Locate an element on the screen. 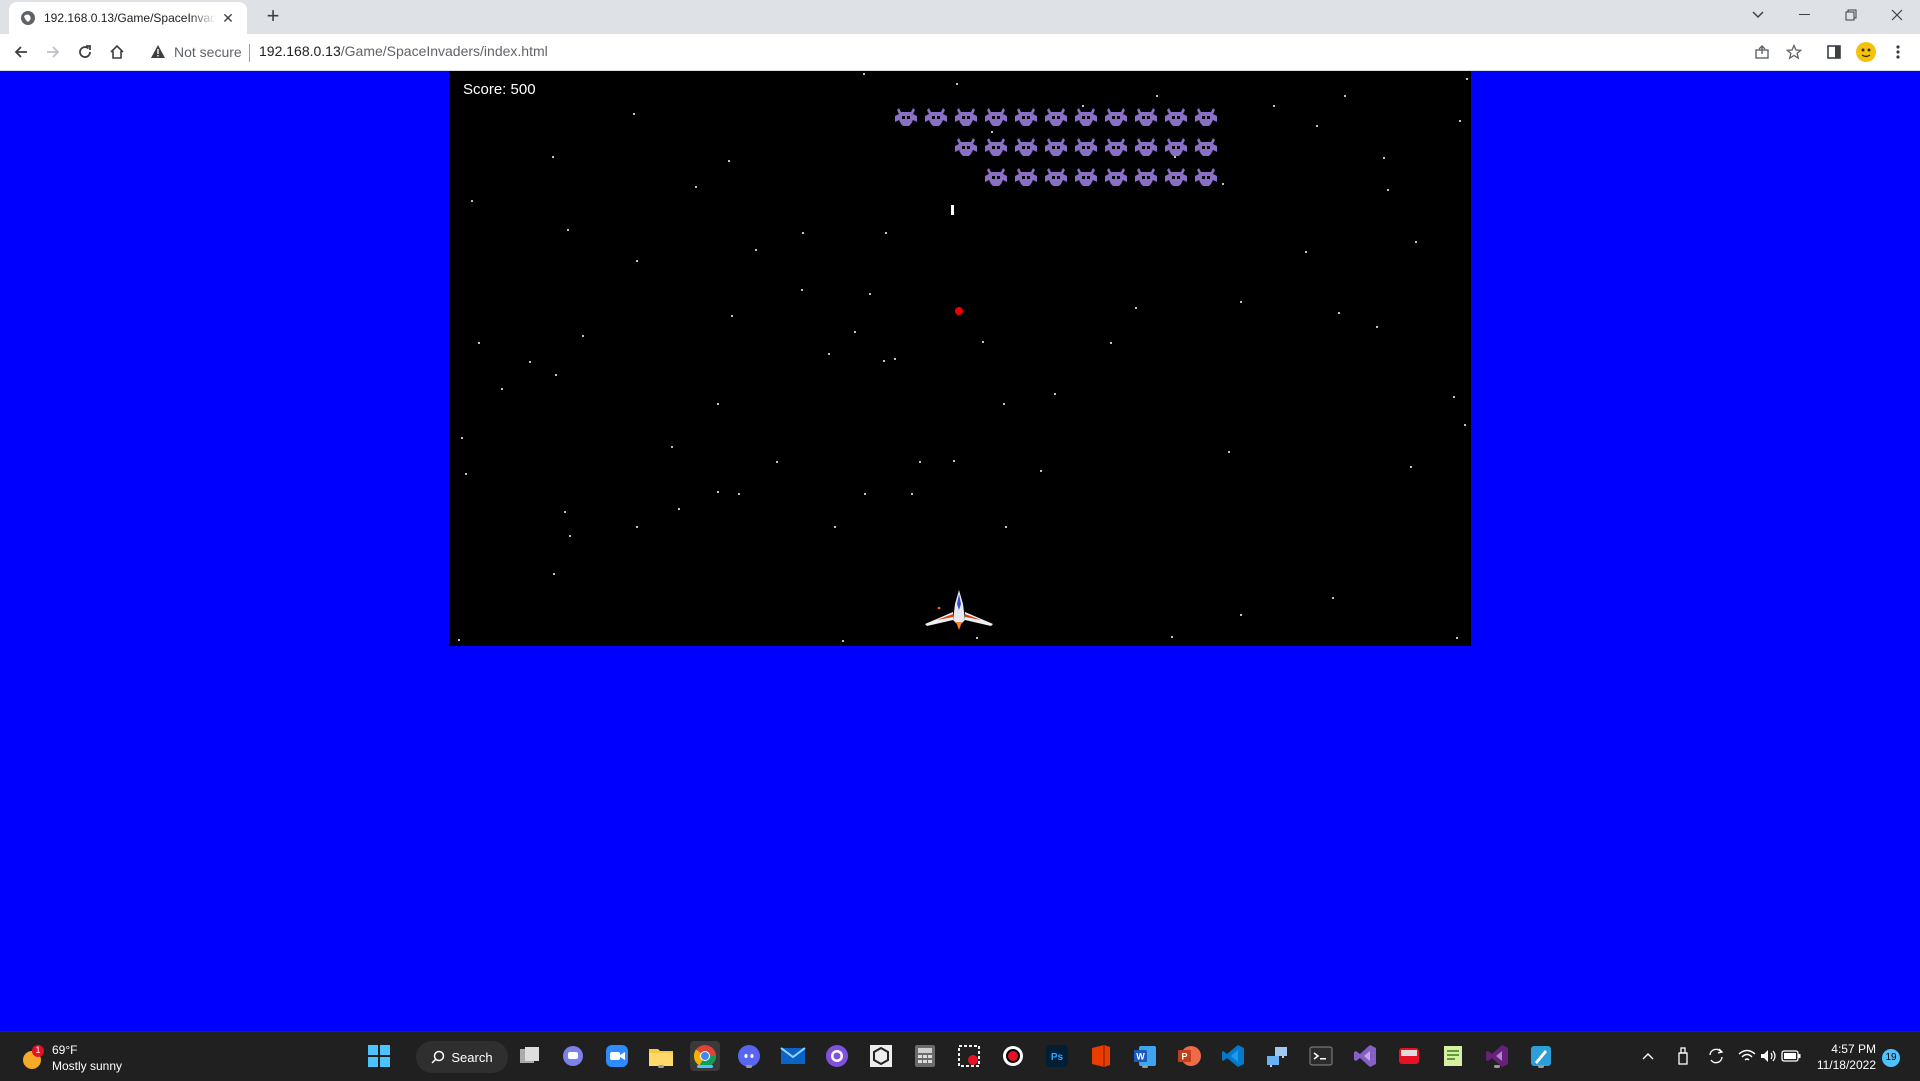 The image size is (1920, 1081). notification-badge: 19 is located at coordinates (1891, 1058).